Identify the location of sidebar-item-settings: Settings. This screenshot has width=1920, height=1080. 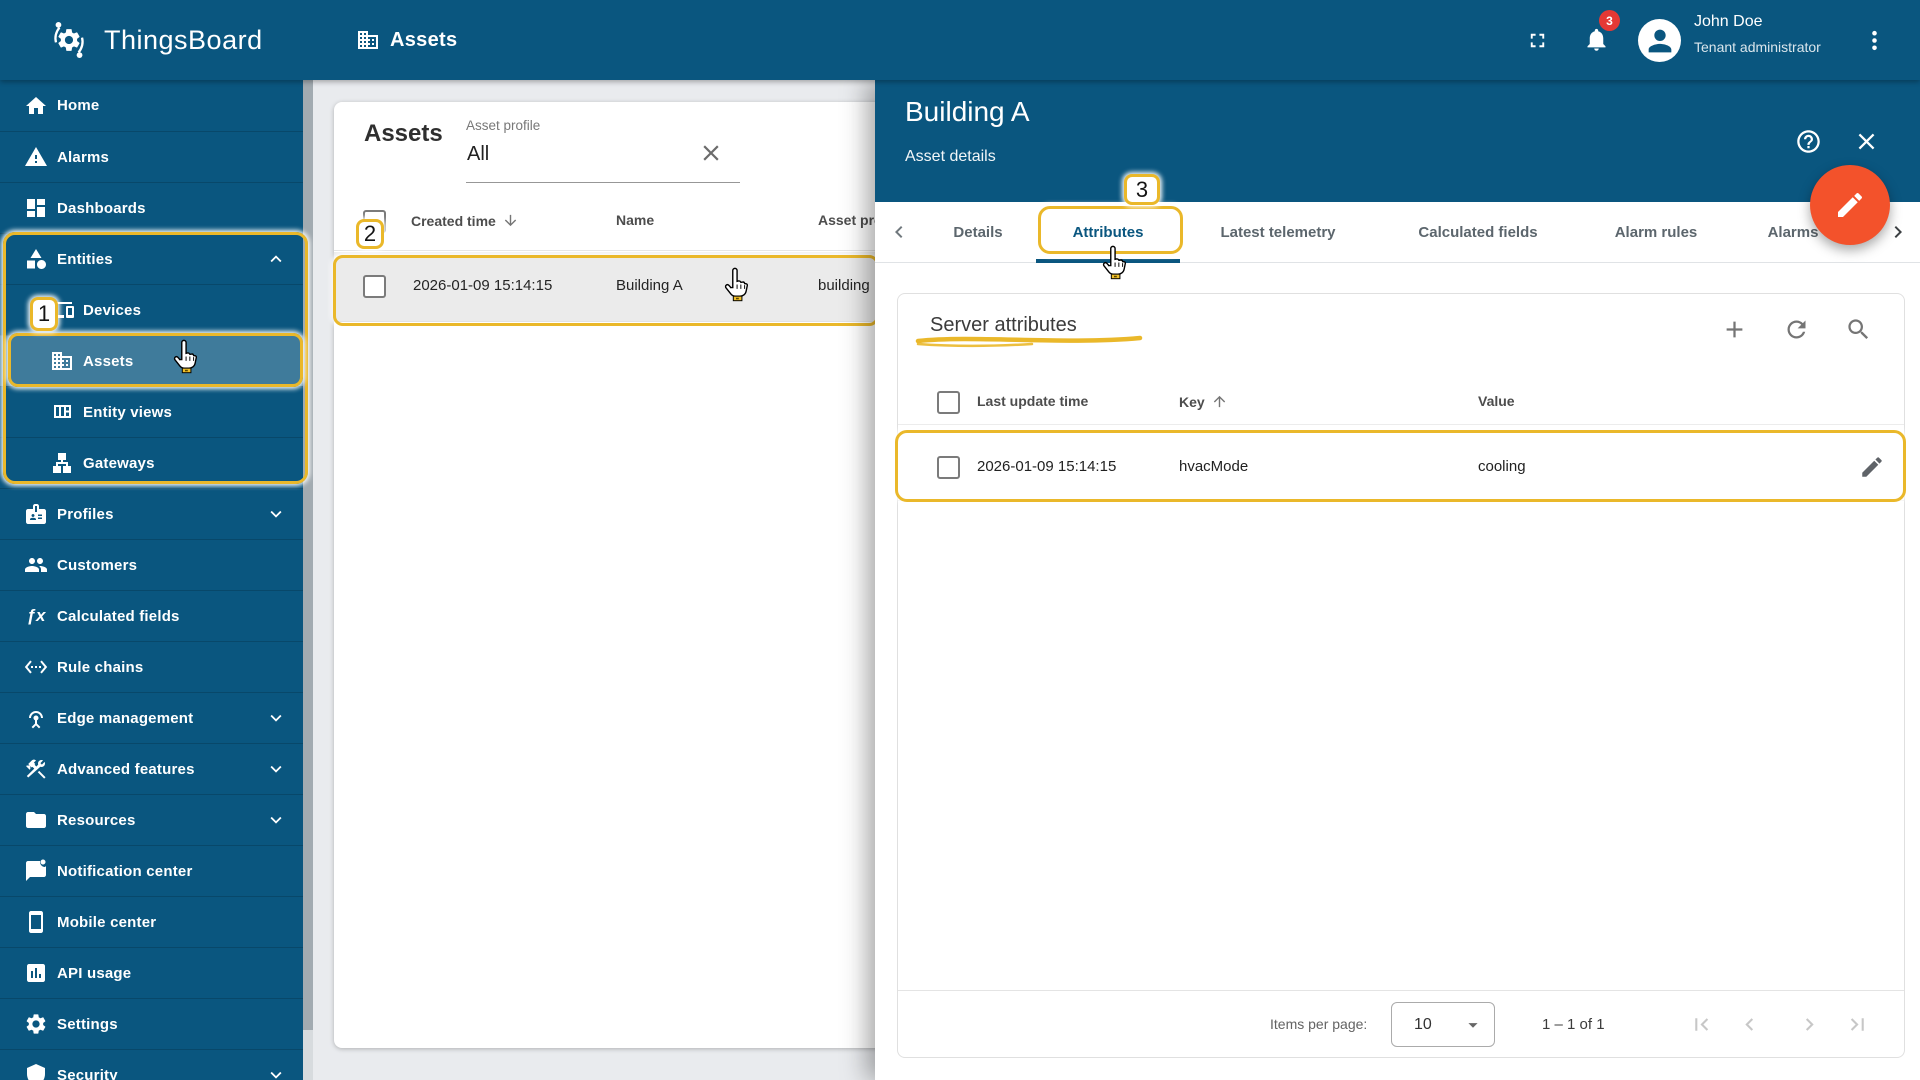
(156, 1023).